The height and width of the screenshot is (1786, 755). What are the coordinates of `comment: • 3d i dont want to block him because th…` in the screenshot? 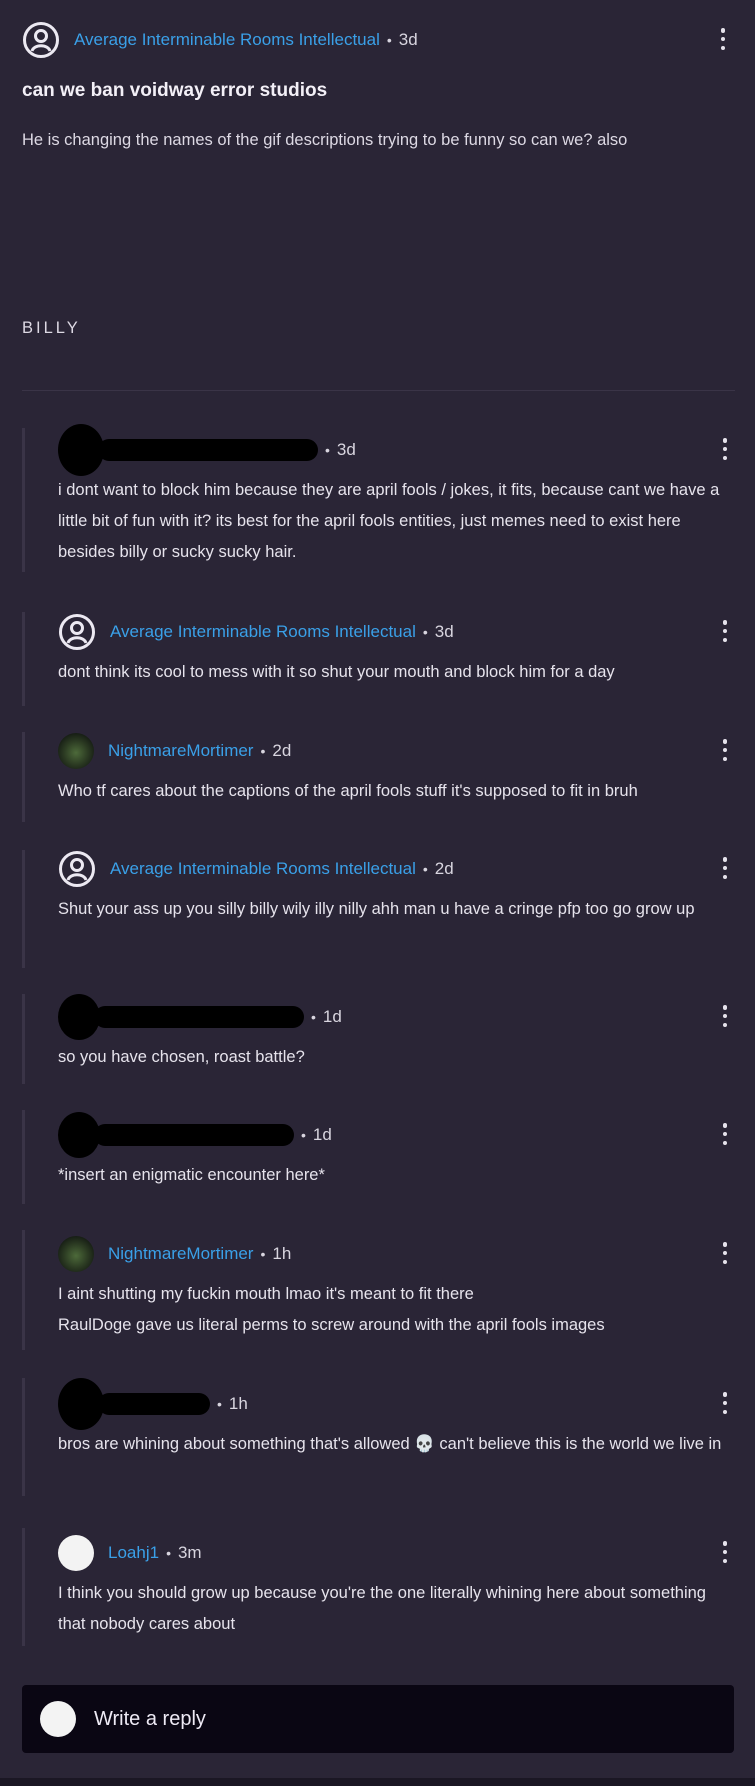 It's located at (396, 496).